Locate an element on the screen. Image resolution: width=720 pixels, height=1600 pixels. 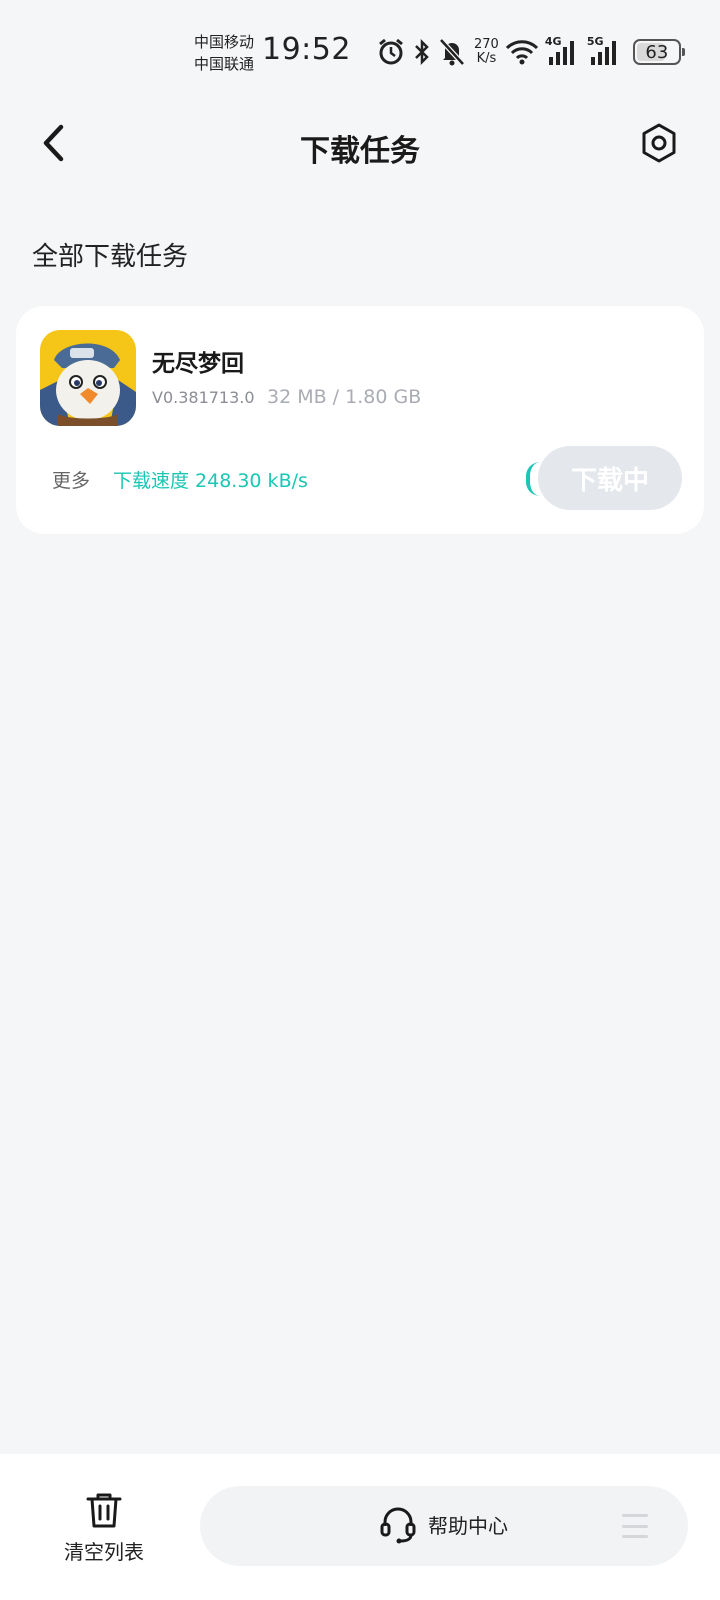
status-clock: 19:52 is located at coordinates (306, 49).